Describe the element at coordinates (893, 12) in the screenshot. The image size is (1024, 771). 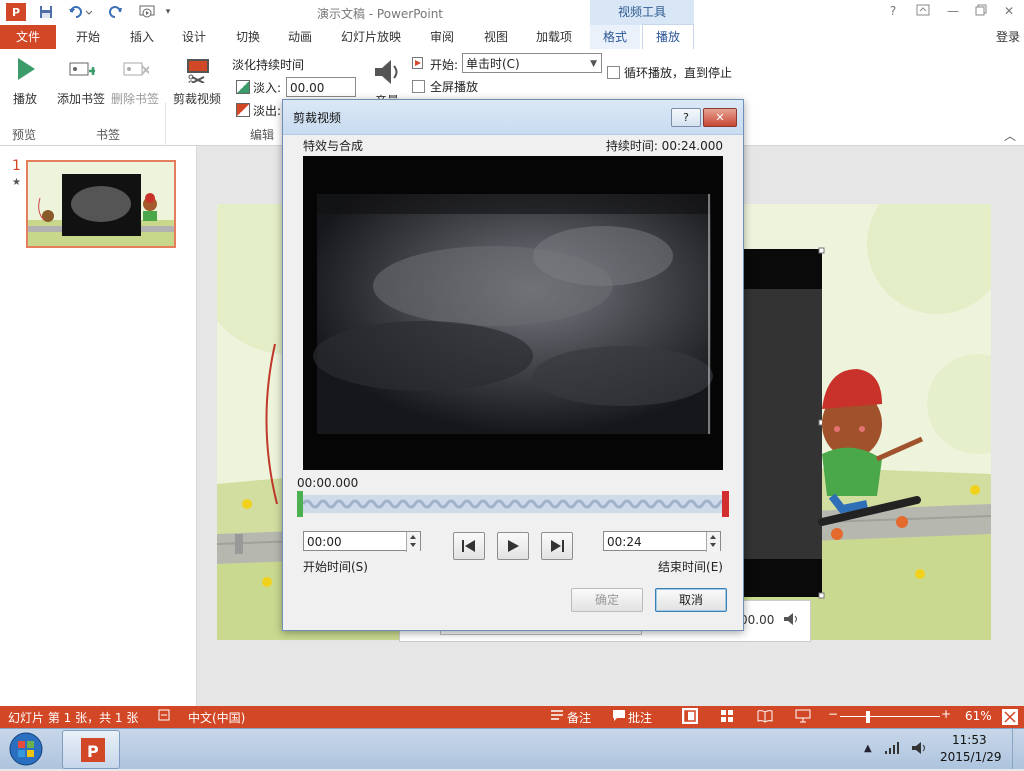
I see `help-button: ?` at that location.